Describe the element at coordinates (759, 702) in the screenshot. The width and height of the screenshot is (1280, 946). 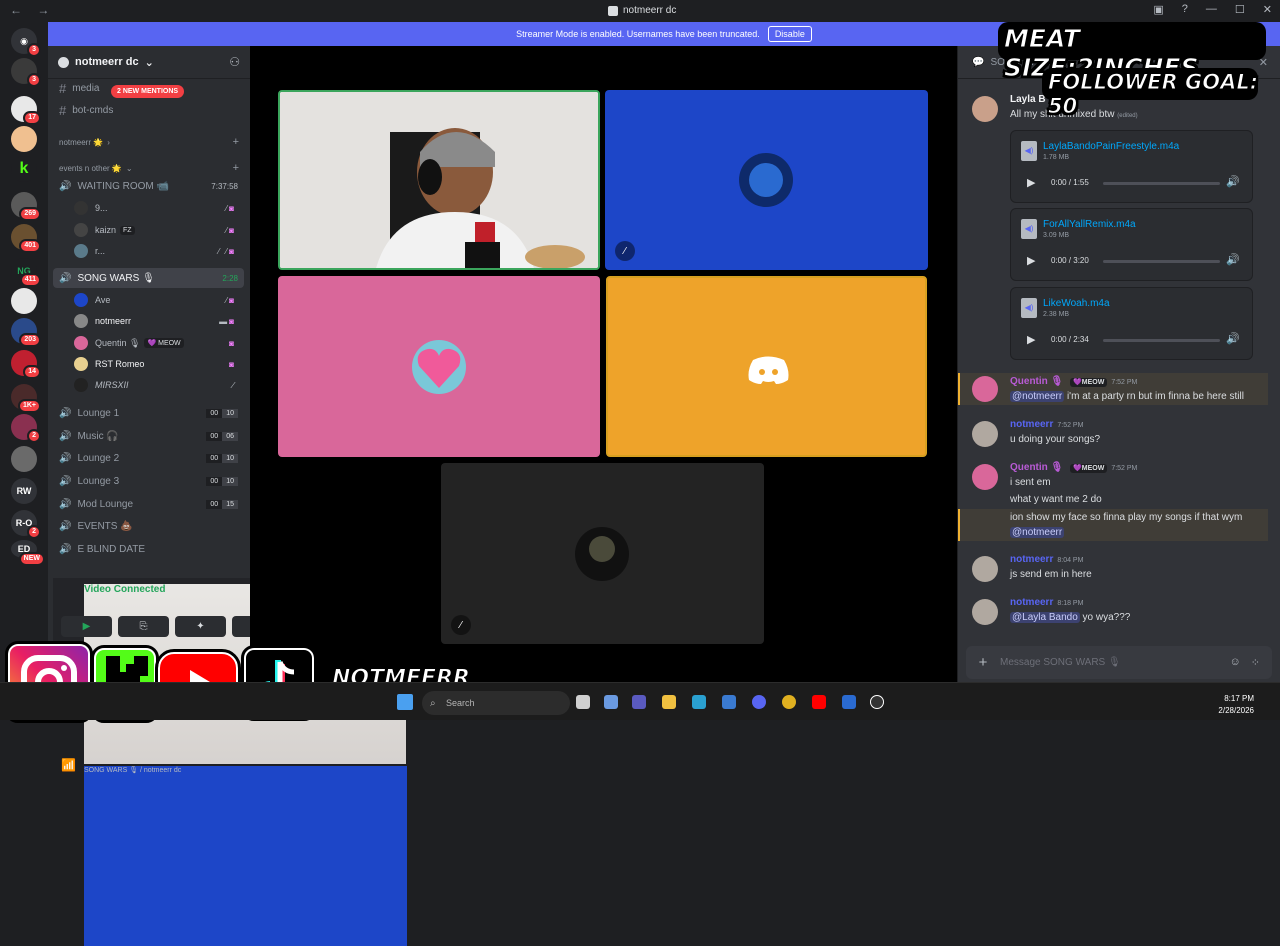
I see `discord-taskbar-icon` at that location.